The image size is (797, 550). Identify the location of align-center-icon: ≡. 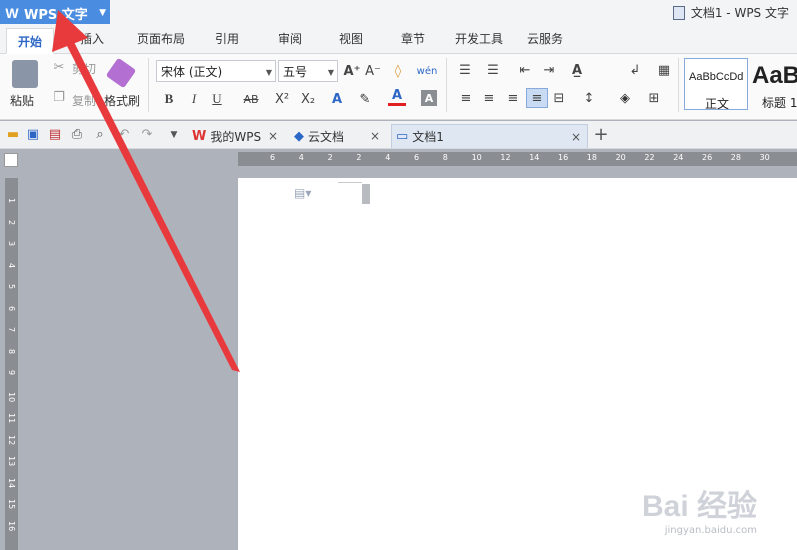
(489, 98).